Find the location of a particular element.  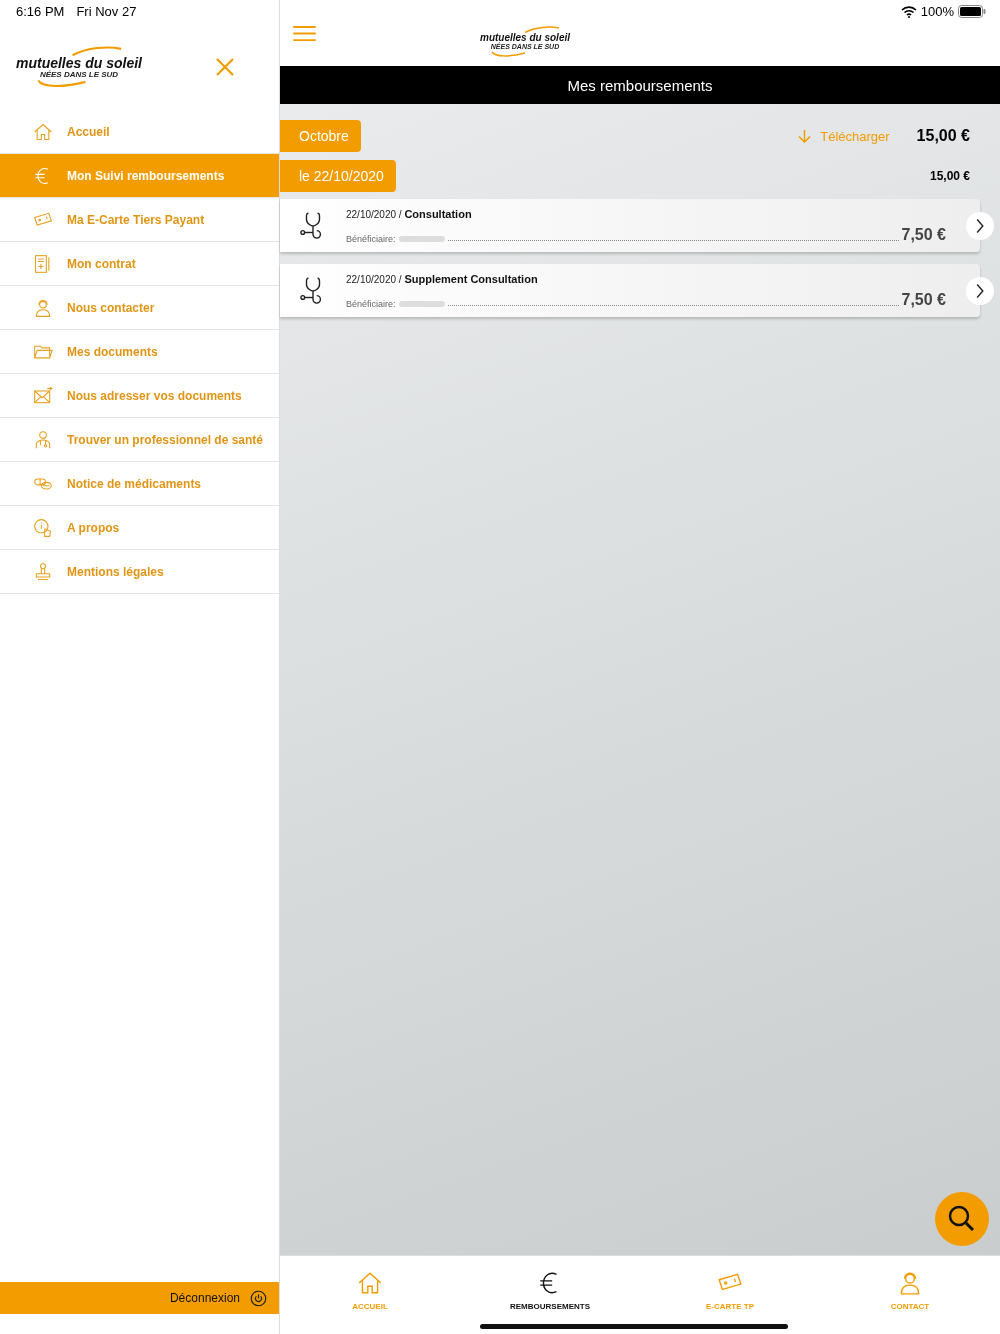

tab-item: REMBOURSEMENTS is located at coordinates (550, 1290).